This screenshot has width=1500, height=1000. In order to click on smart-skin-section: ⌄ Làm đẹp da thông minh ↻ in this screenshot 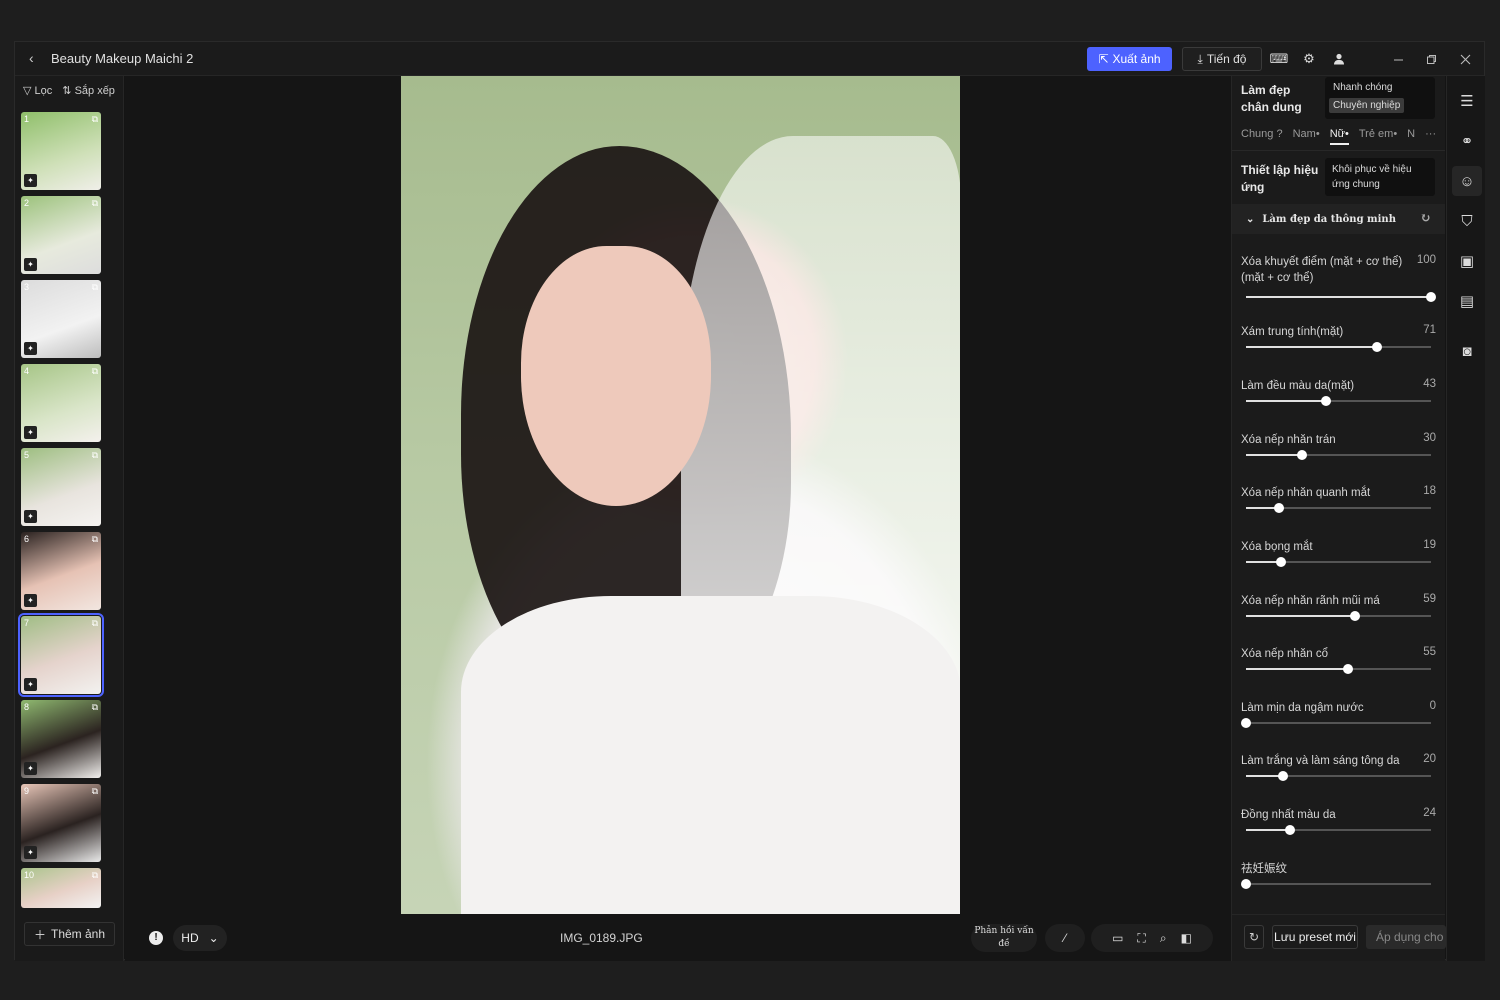, I will do `click(1338, 219)`.